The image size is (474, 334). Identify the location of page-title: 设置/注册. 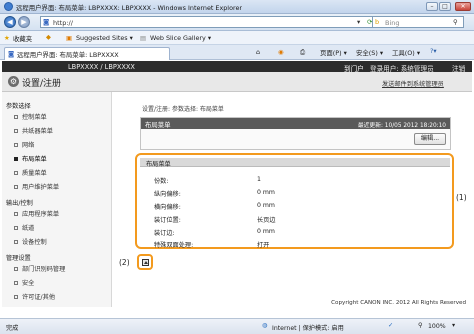
(42, 84).